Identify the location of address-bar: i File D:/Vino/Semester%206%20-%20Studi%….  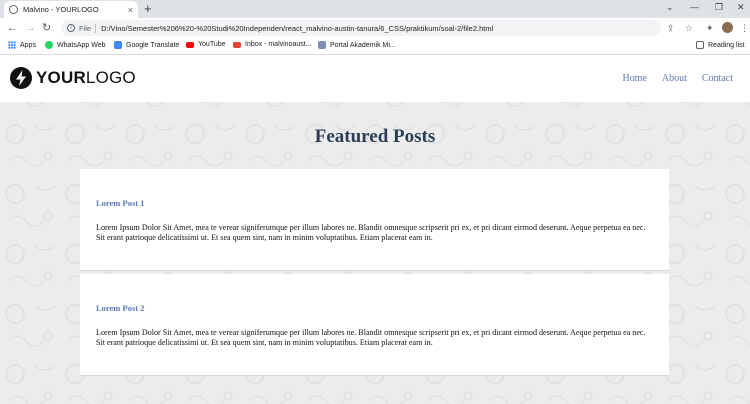
(361, 28).